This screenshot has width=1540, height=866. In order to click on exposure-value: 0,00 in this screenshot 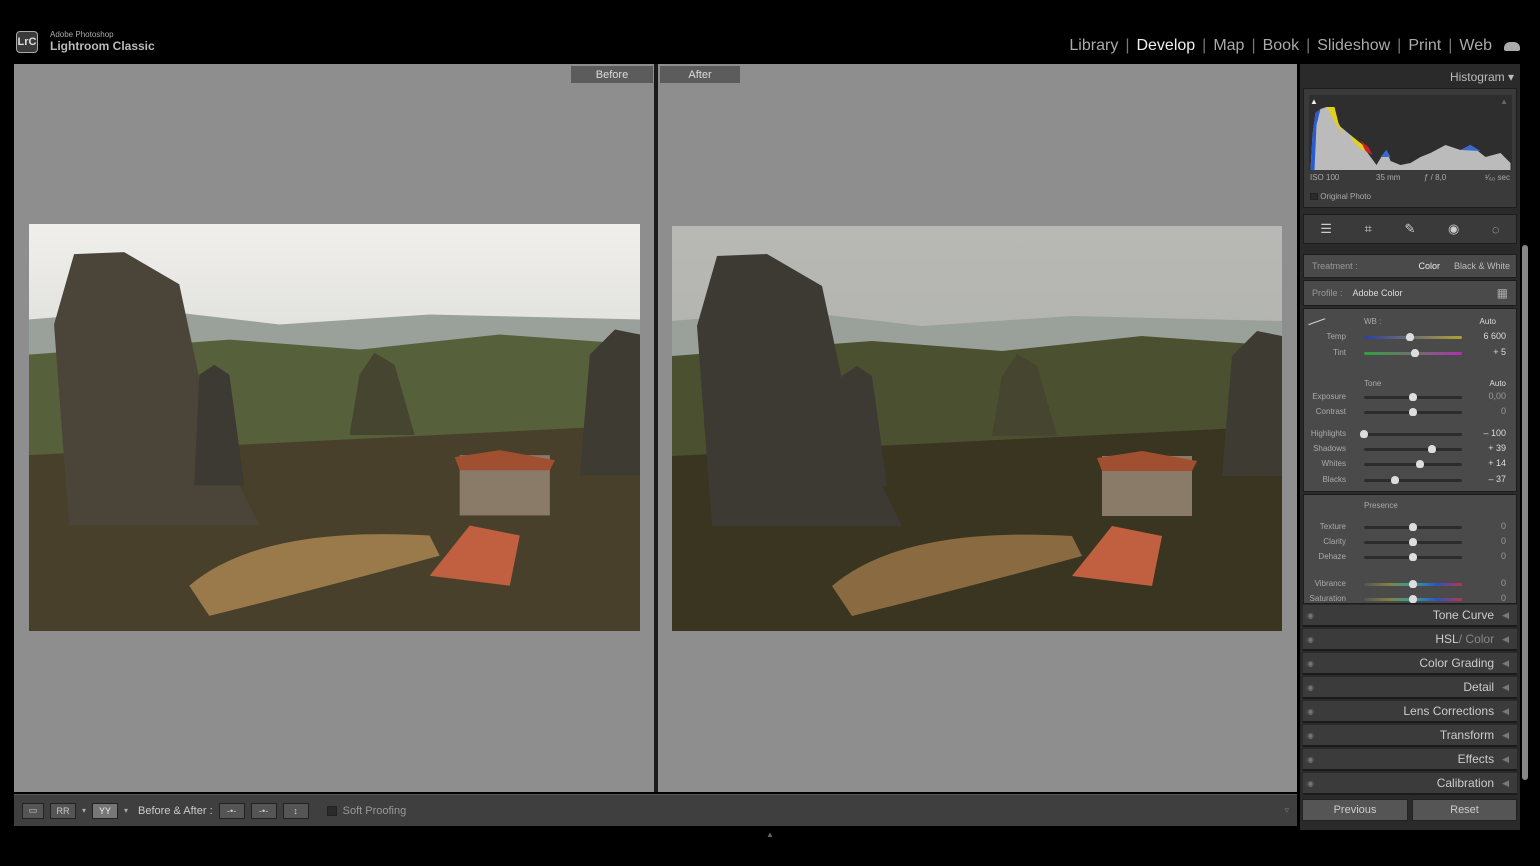, I will do `click(1497, 396)`.